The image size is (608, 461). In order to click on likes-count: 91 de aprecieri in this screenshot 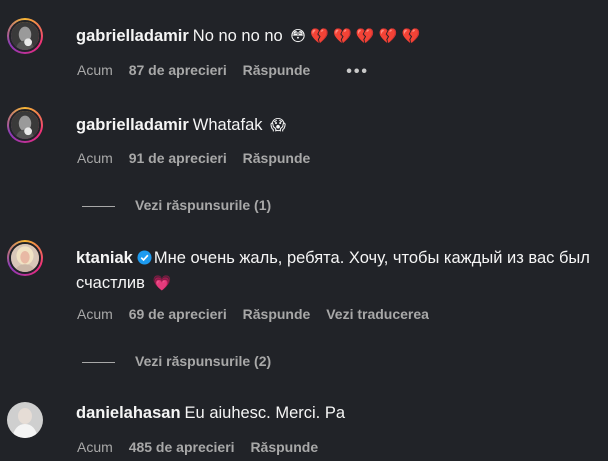, I will do `click(178, 158)`.